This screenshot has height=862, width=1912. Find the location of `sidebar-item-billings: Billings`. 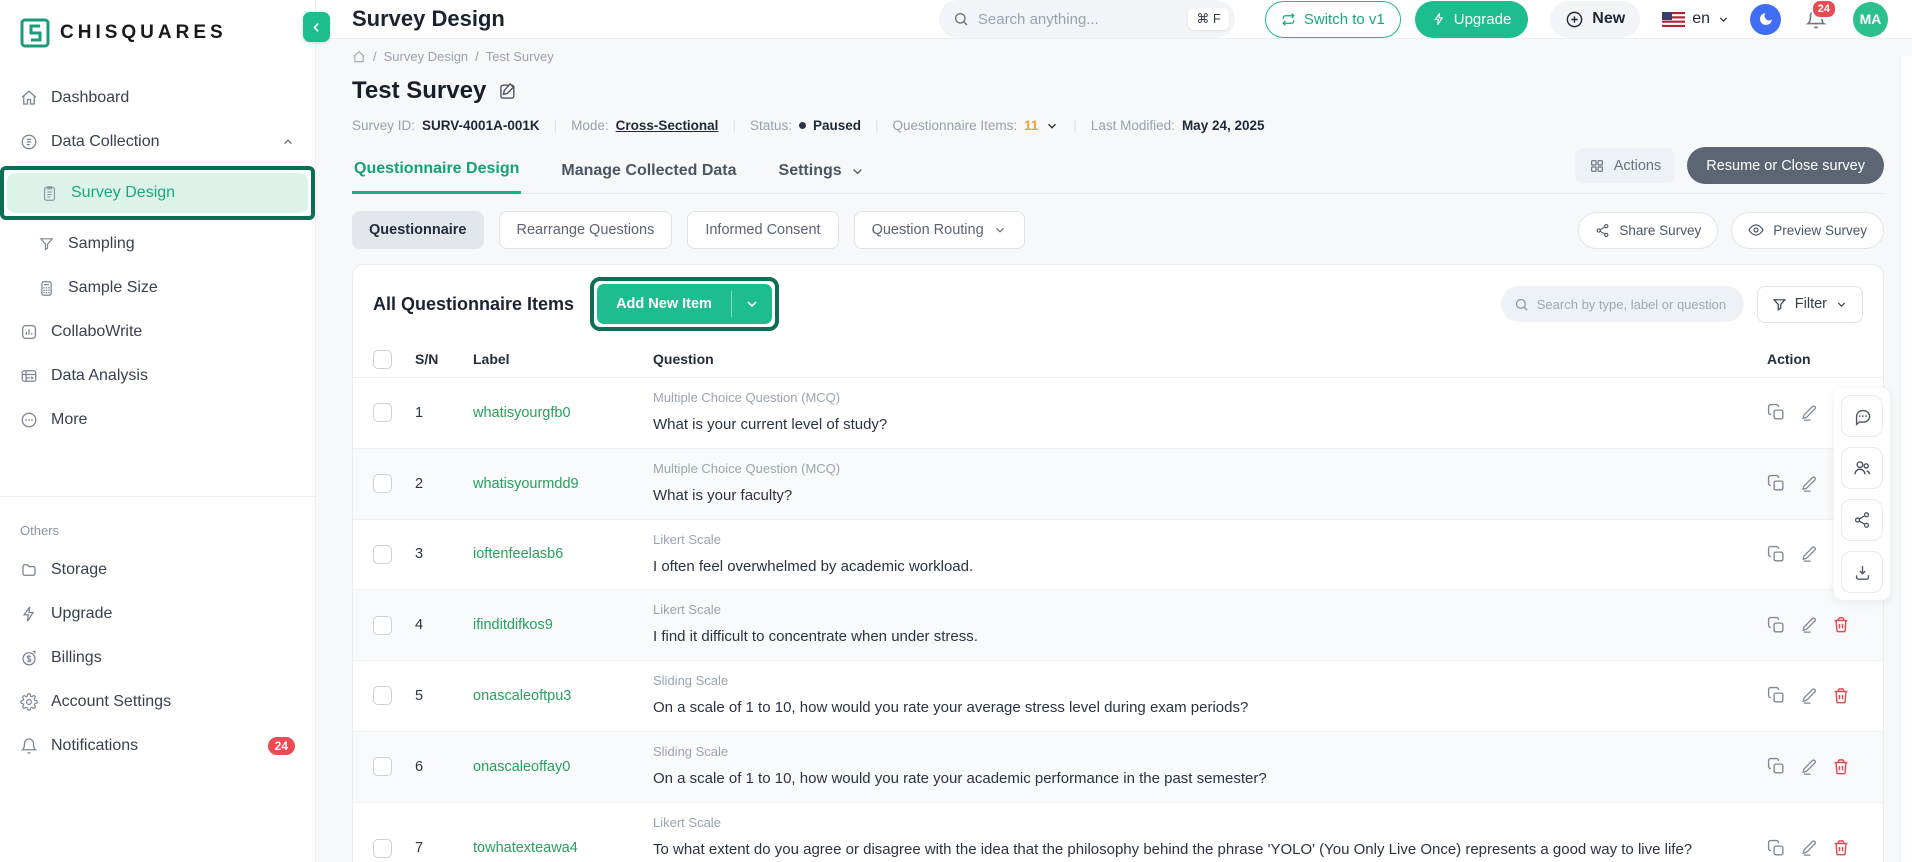

sidebar-item-billings: Billings is located at coordinates (157, 658).